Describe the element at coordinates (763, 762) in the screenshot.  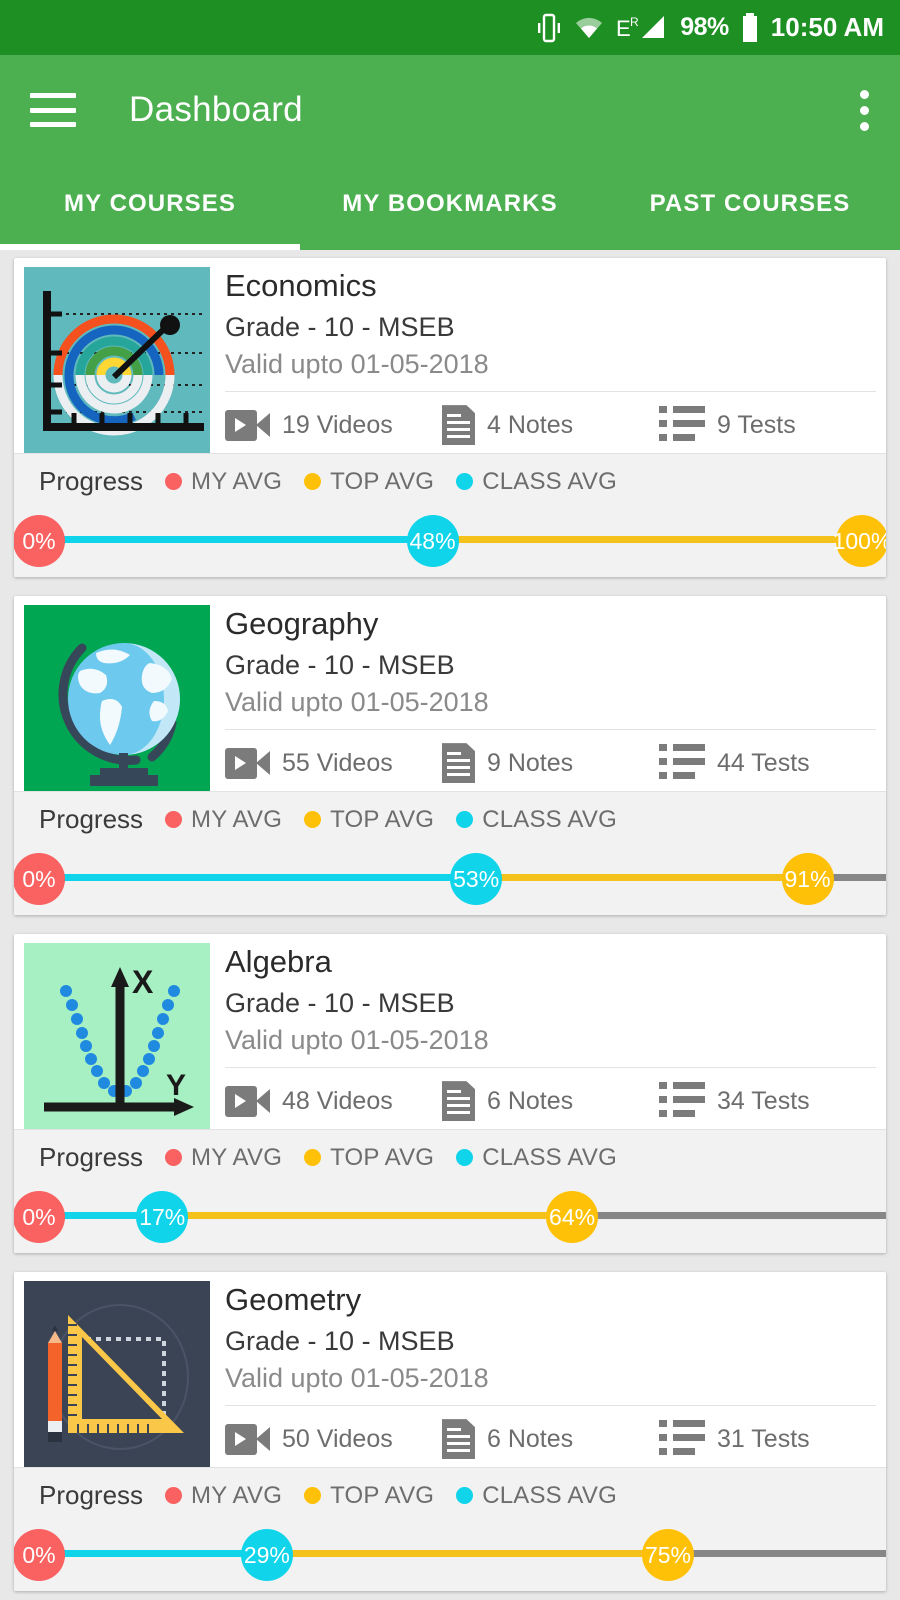
I see `tests-count: 44 Tests` at that location.